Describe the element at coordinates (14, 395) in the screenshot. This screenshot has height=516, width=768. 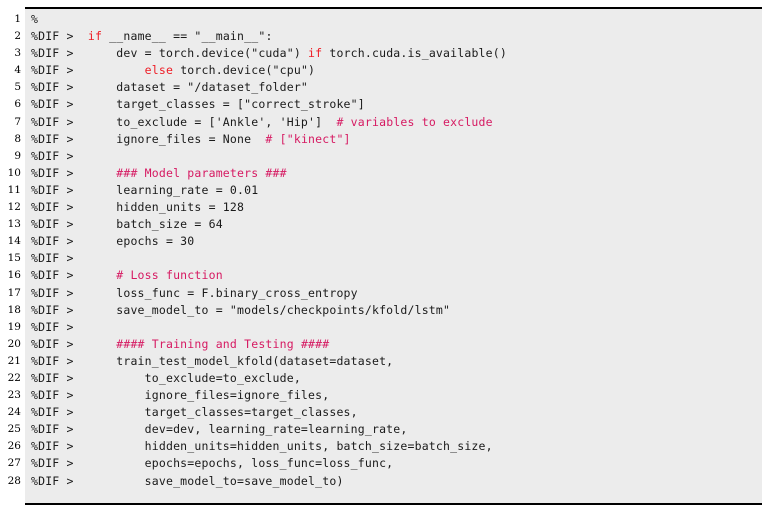
I see `line-number: 23` at that location.